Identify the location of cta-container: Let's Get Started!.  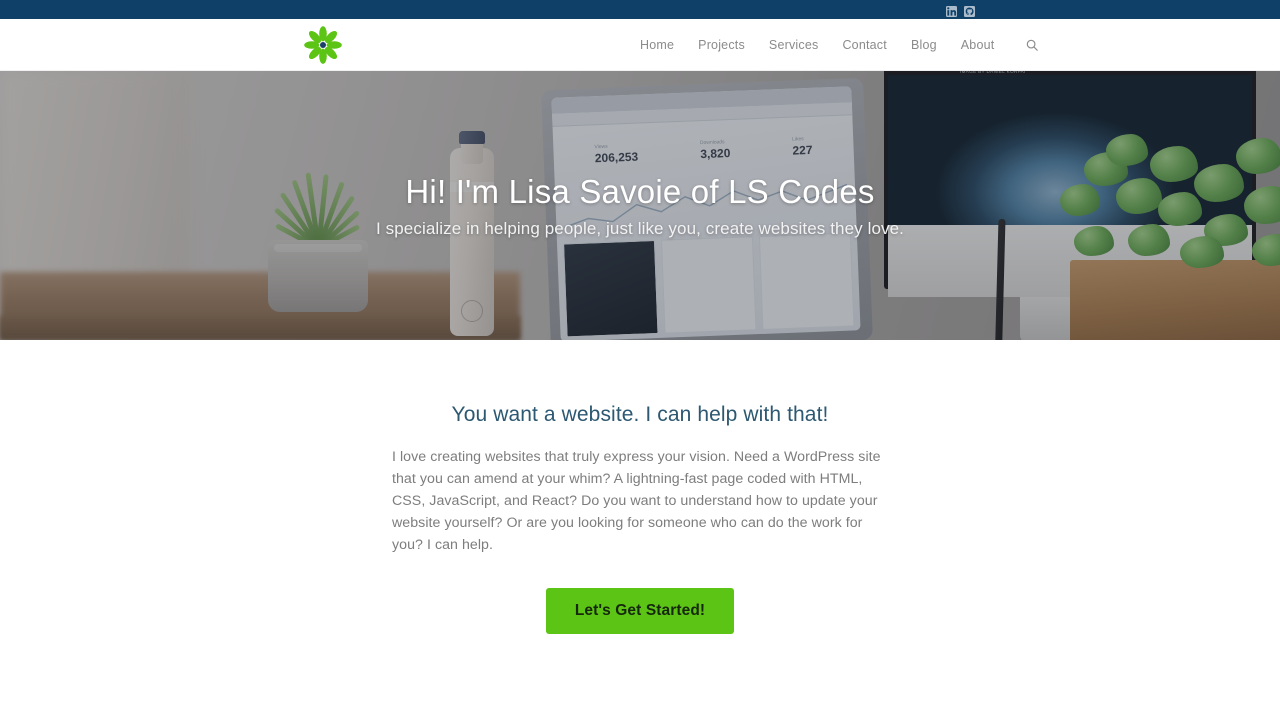
(640, 611).